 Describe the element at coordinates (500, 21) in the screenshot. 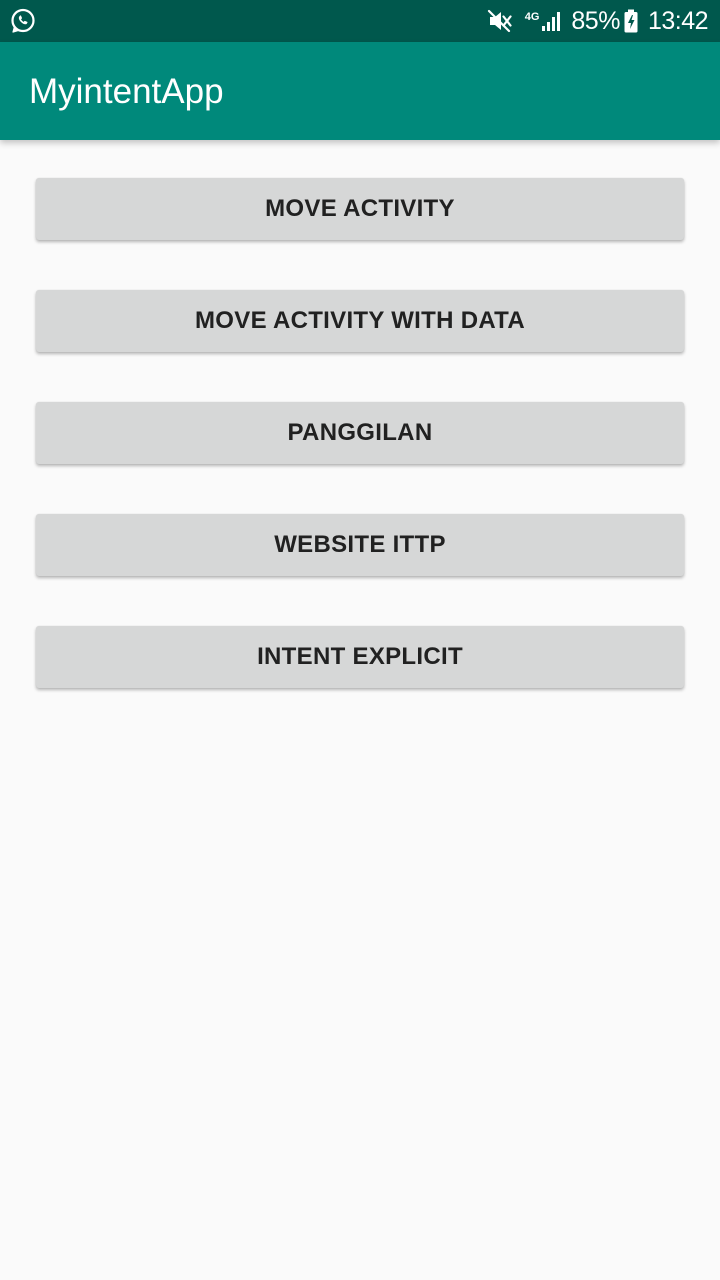

I see `mute-icon` at that location.